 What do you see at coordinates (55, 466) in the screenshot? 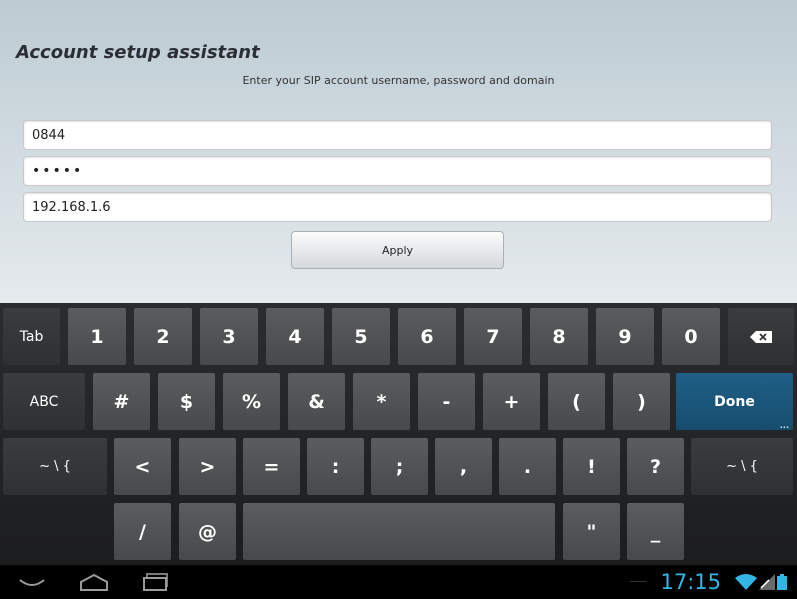
I see `key-symbols-left: ~ \ {` at bounding box center [55, 466].